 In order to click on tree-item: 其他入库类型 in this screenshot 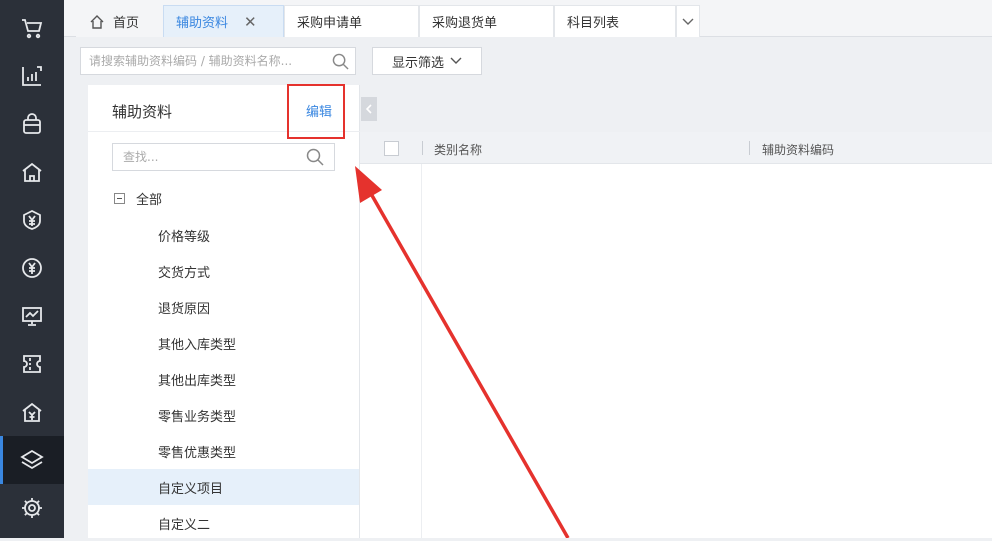, I will do `click(223, 343)`.